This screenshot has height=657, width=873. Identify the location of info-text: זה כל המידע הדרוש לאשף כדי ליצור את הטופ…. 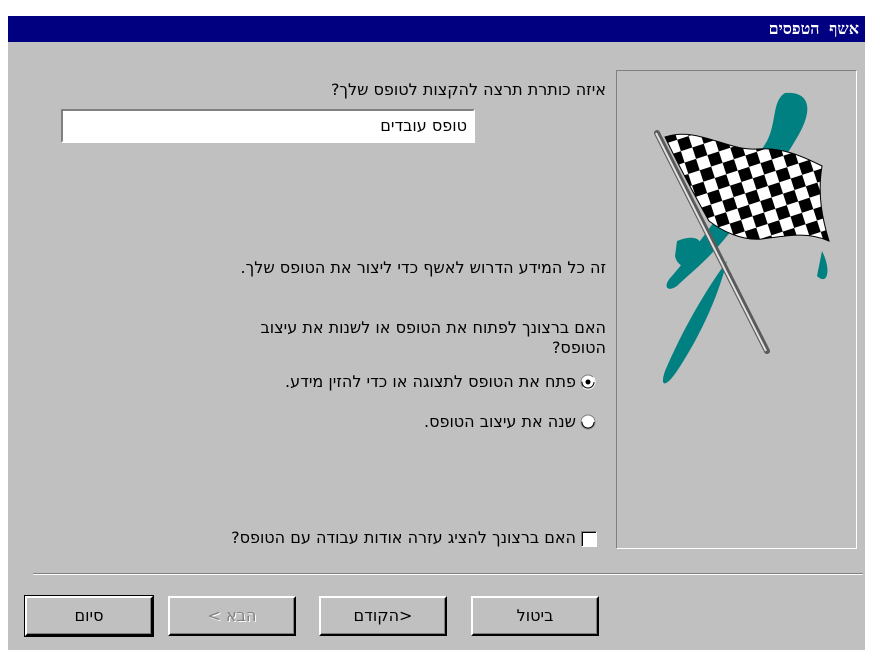
(423, 267).